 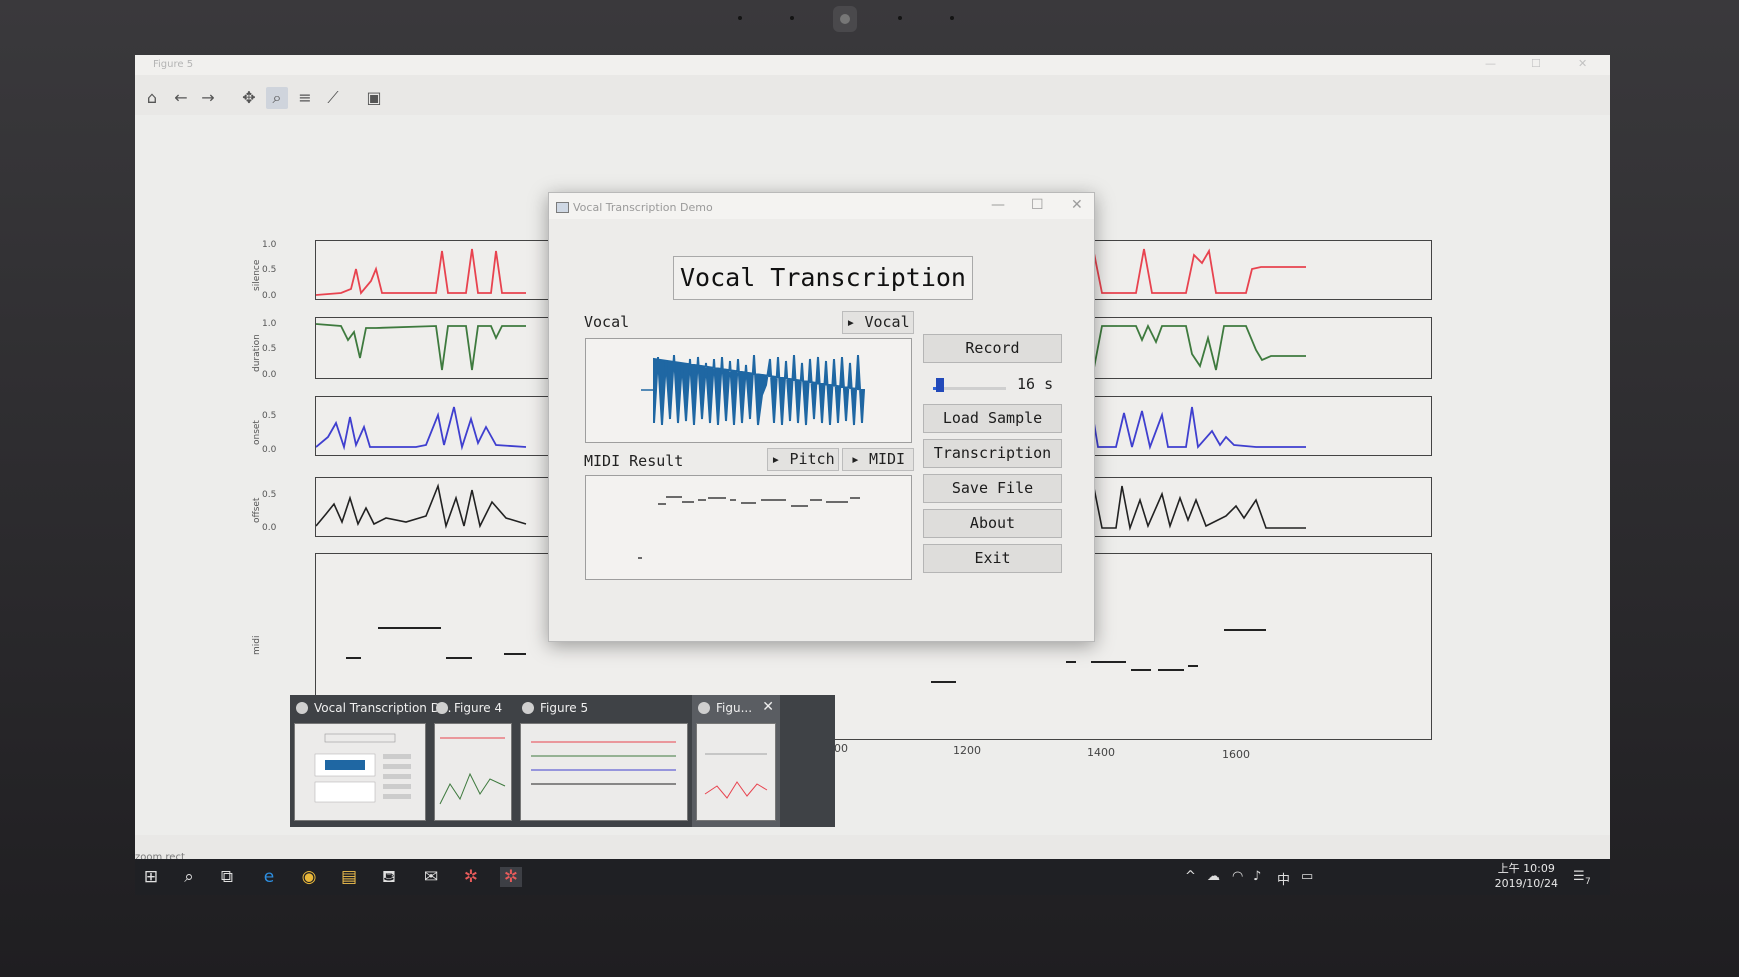 I want to click on silence-ylabel: silence, so click(x=257, y=275).